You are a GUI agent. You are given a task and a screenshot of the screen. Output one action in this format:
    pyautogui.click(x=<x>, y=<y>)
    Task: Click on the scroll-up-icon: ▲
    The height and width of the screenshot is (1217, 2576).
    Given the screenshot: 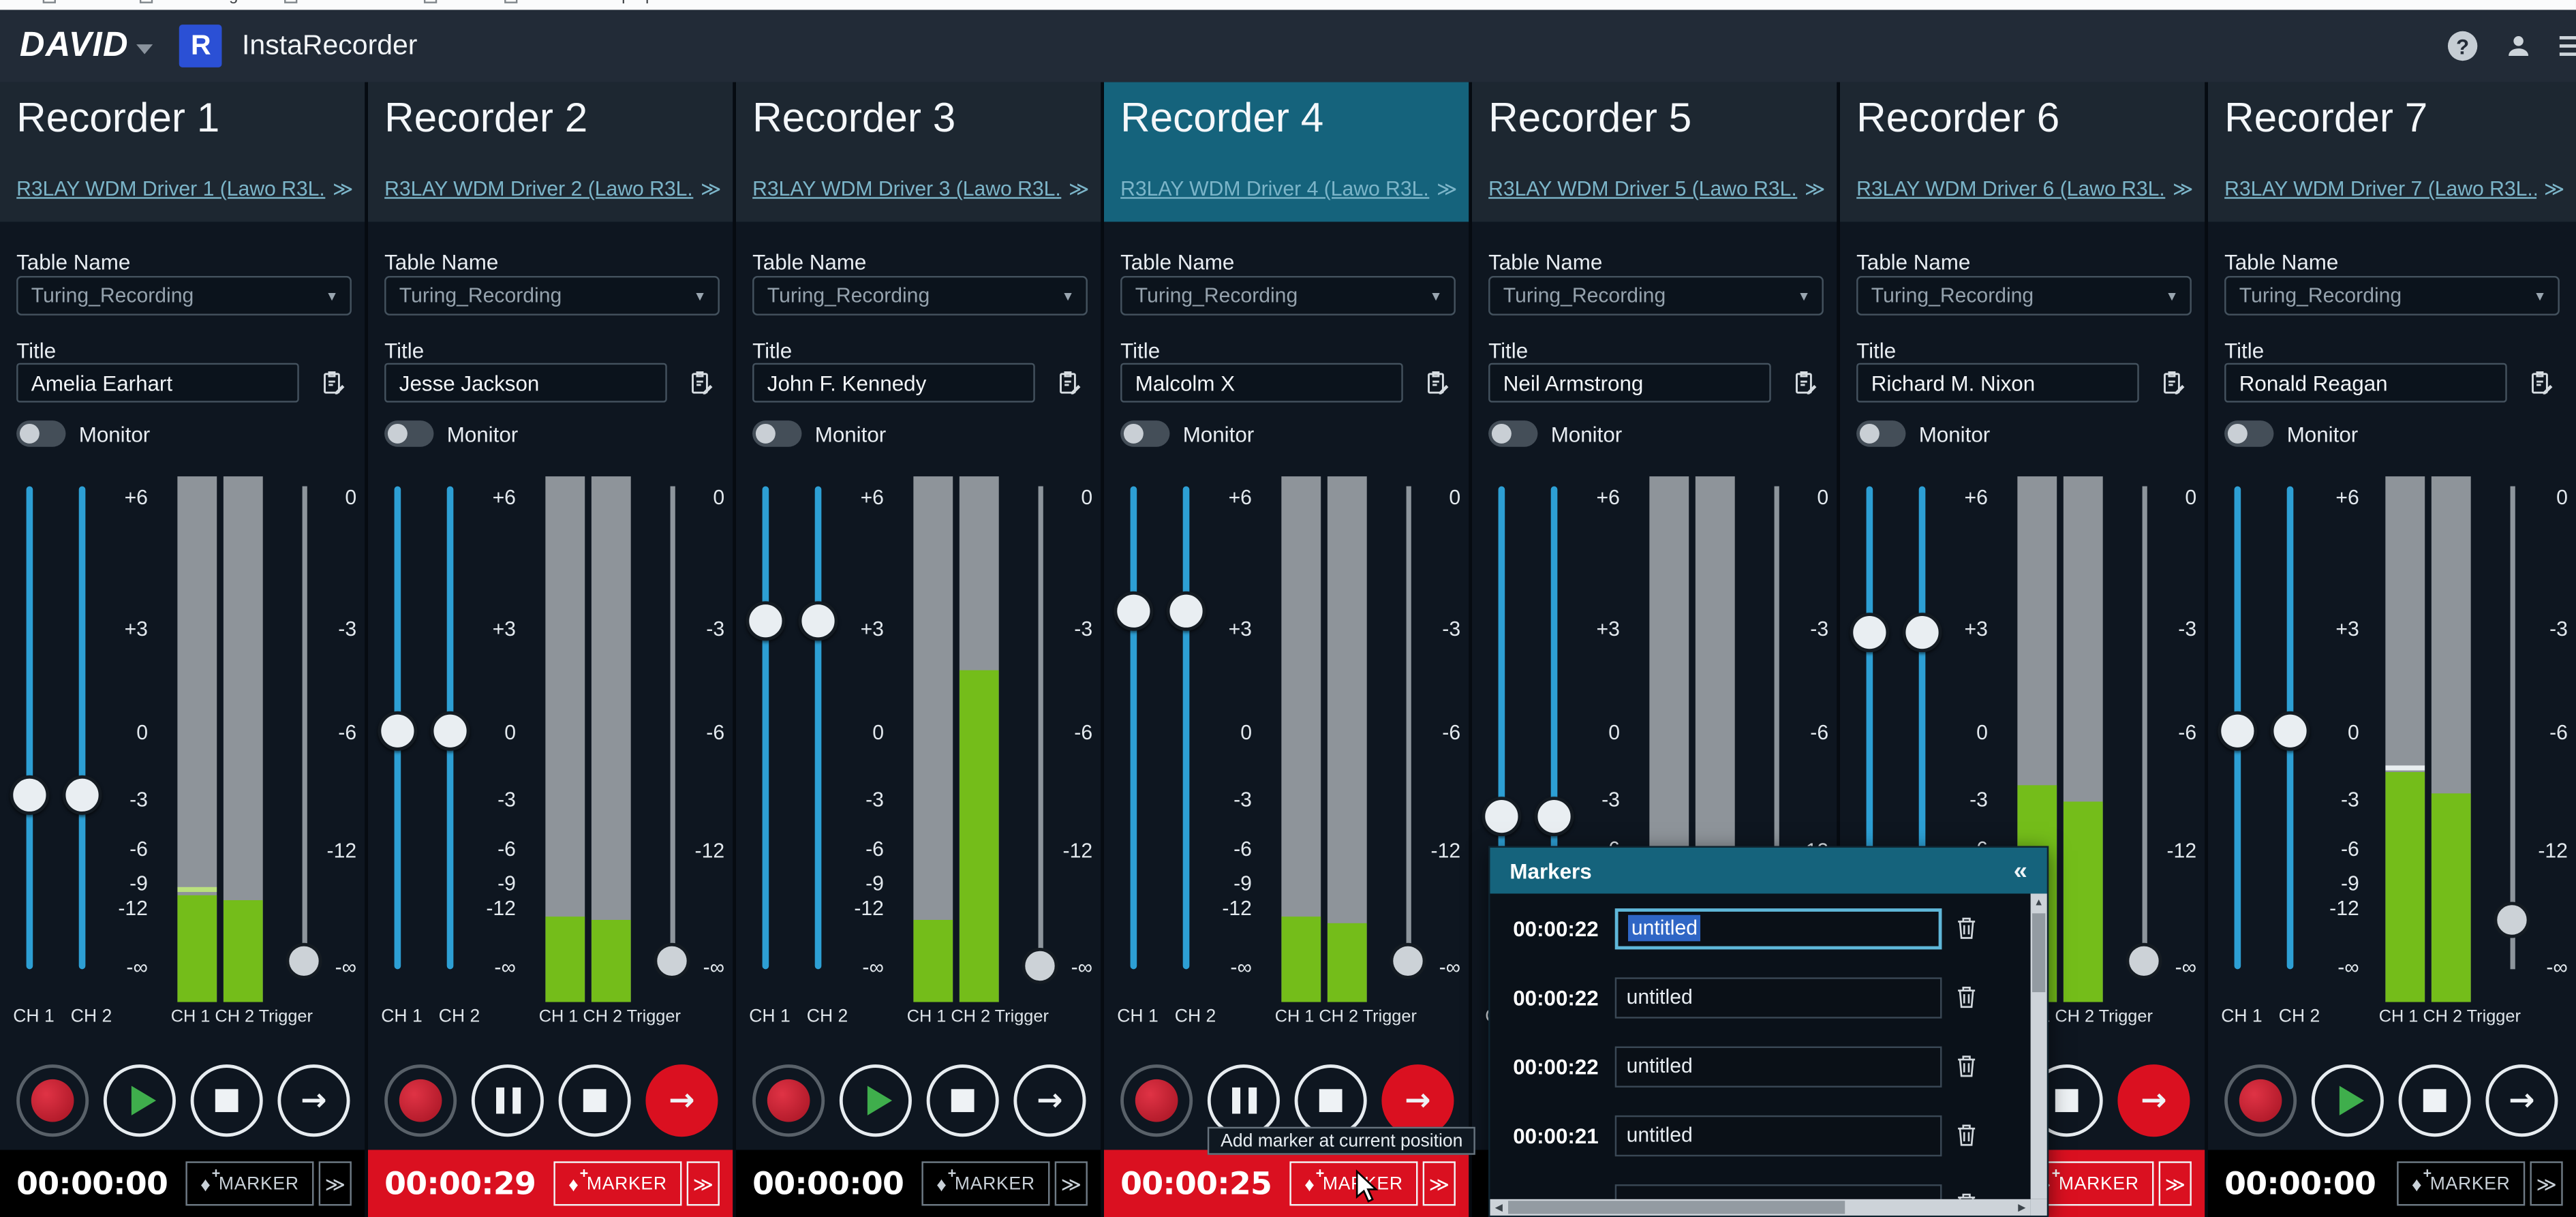 What is the action you would take?
    pyautogui.click(x=2039, y=902)
    